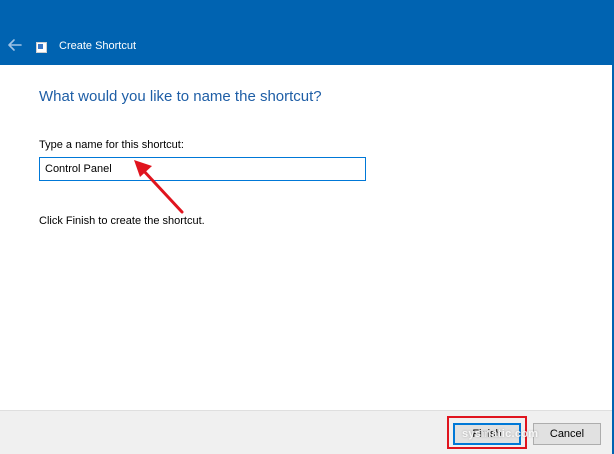  What do you see at coordinates (202, 169) in the screenshot?
I see `shortcut-name-input` at bounding box center [202, 169].